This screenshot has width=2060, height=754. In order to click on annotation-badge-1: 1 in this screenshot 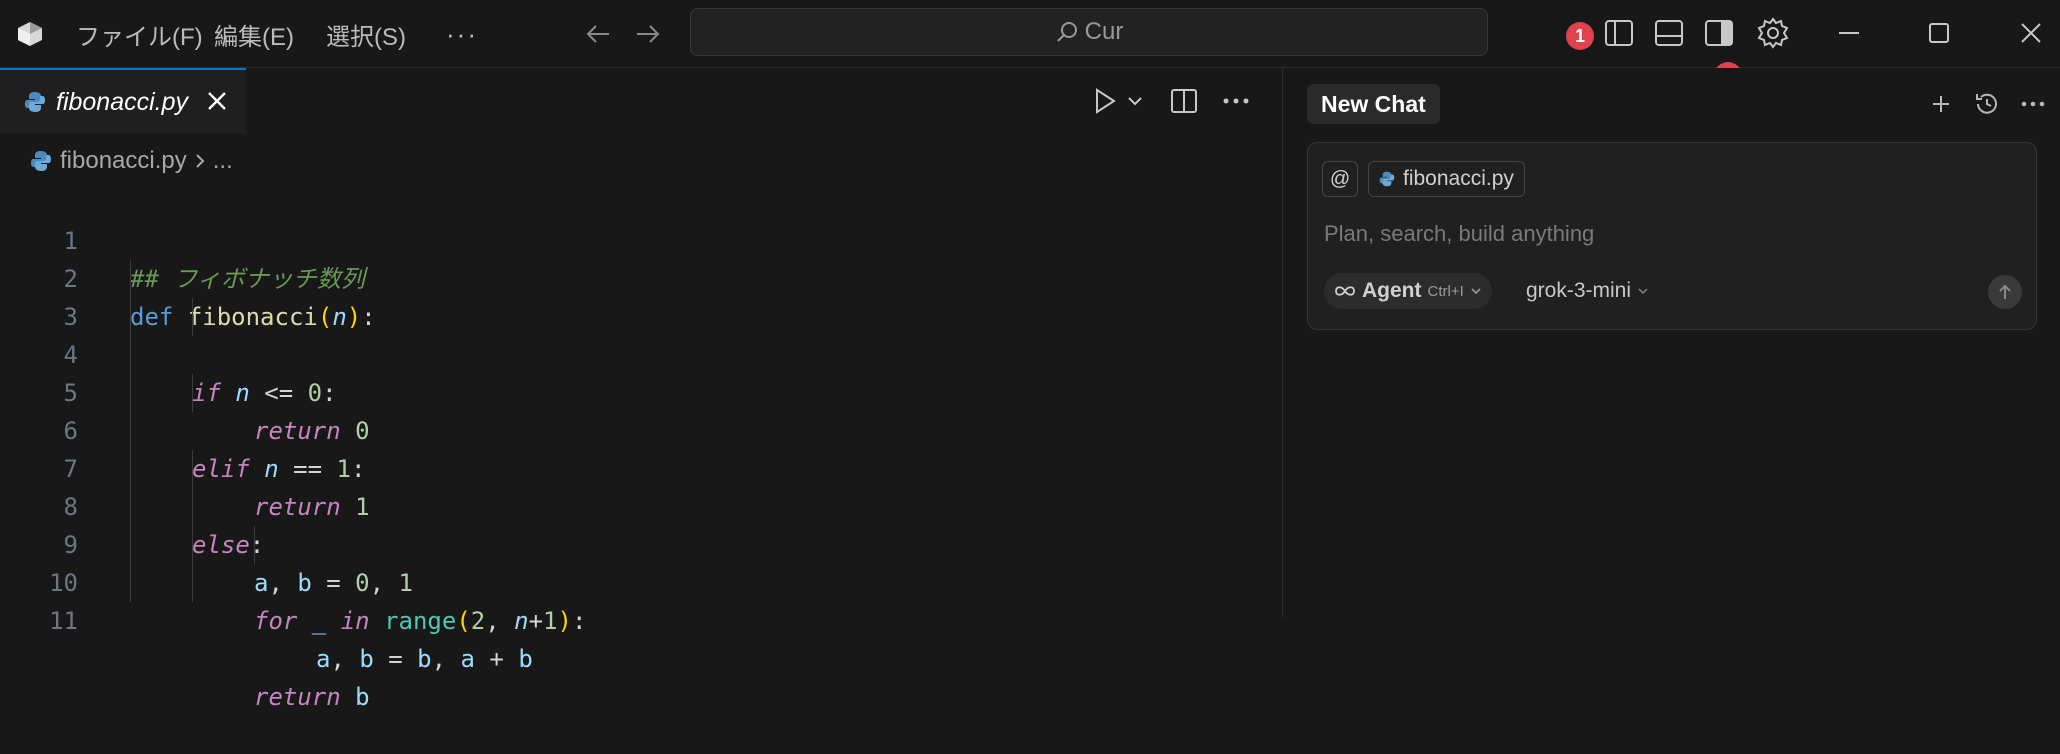, I will do `click(1580, 36)`.